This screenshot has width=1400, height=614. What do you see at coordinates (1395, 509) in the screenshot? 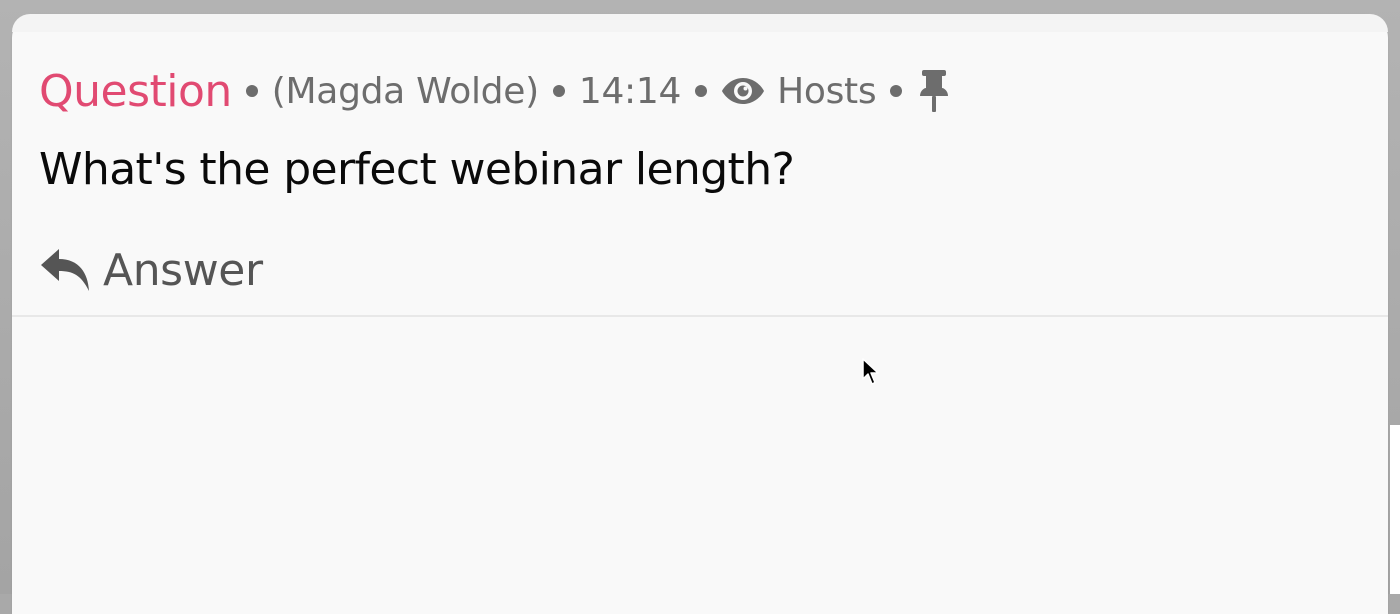
I see `scrollbar-track` at bounding box center [1395, 509].